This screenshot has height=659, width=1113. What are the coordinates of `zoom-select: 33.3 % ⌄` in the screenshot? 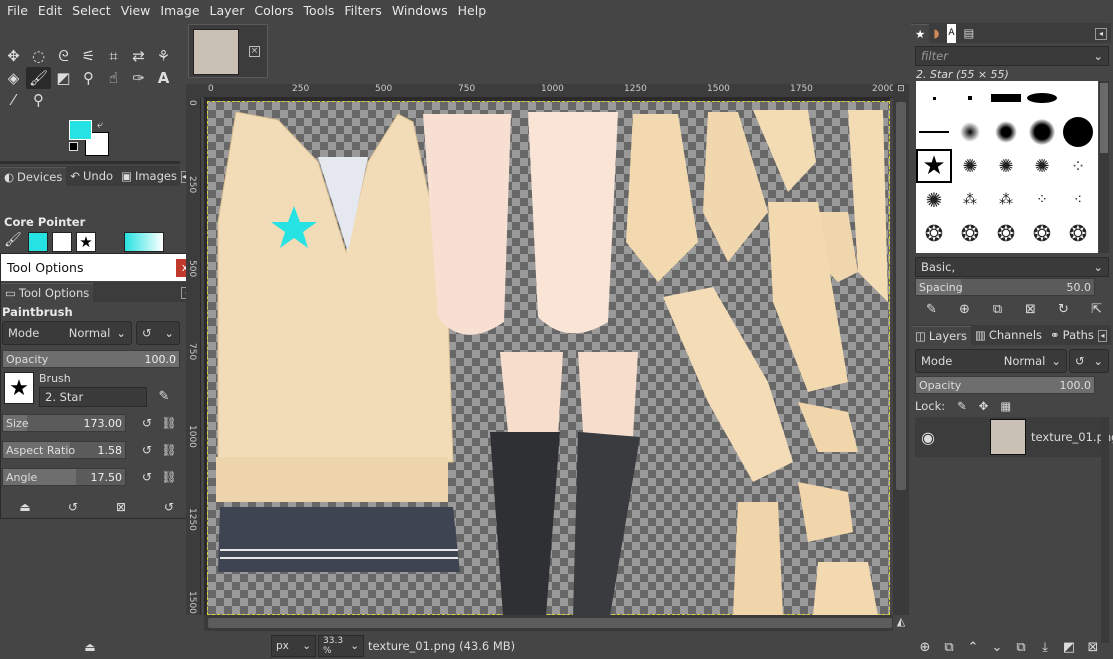 It's located at (341, 646).